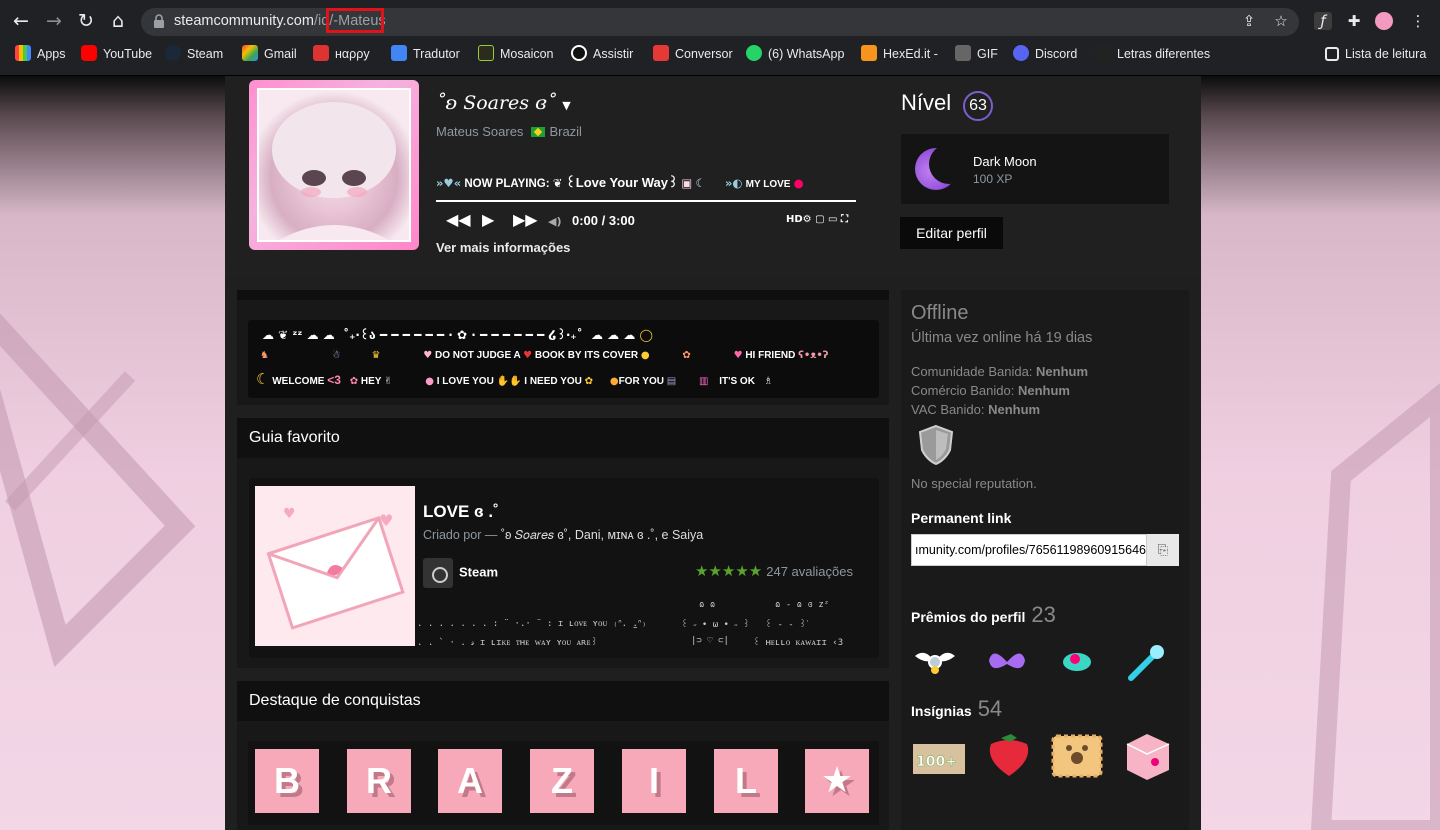  Describe the element at coordinates (795, 54) in the screenshot. I see `bookmark-whatsapp: (6) WhatsApp` at that location.